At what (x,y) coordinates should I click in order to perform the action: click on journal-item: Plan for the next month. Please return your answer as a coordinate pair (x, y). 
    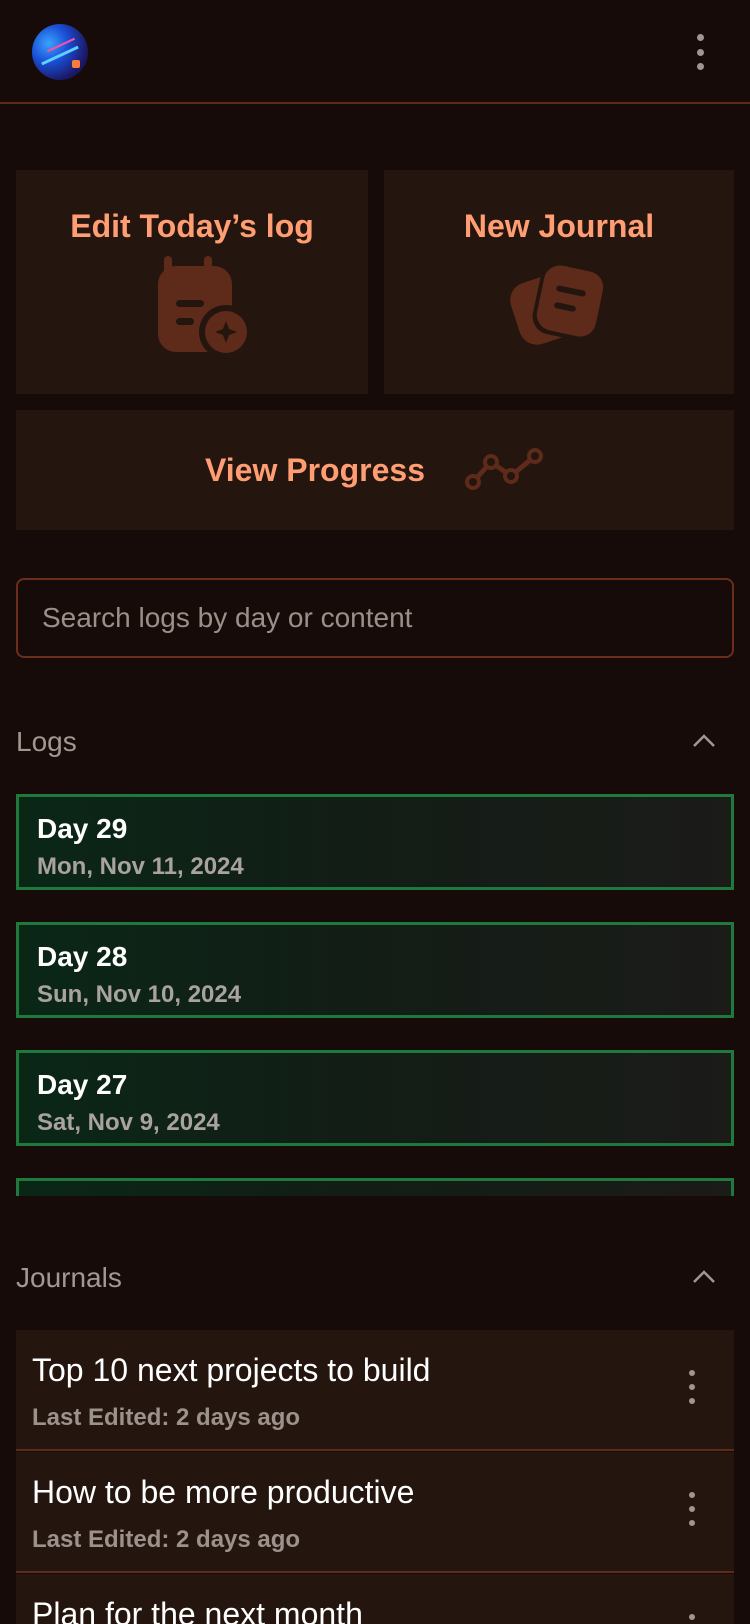
    Looking at the image, I should click on (375, 1599).